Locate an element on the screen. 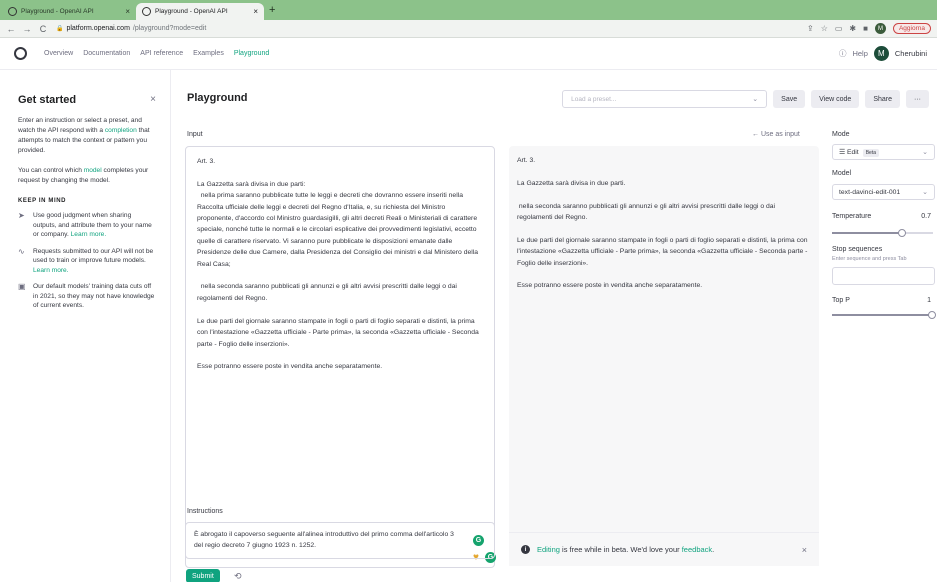  paper-plane-icon: ➤ is located at coordinates (21, 215).